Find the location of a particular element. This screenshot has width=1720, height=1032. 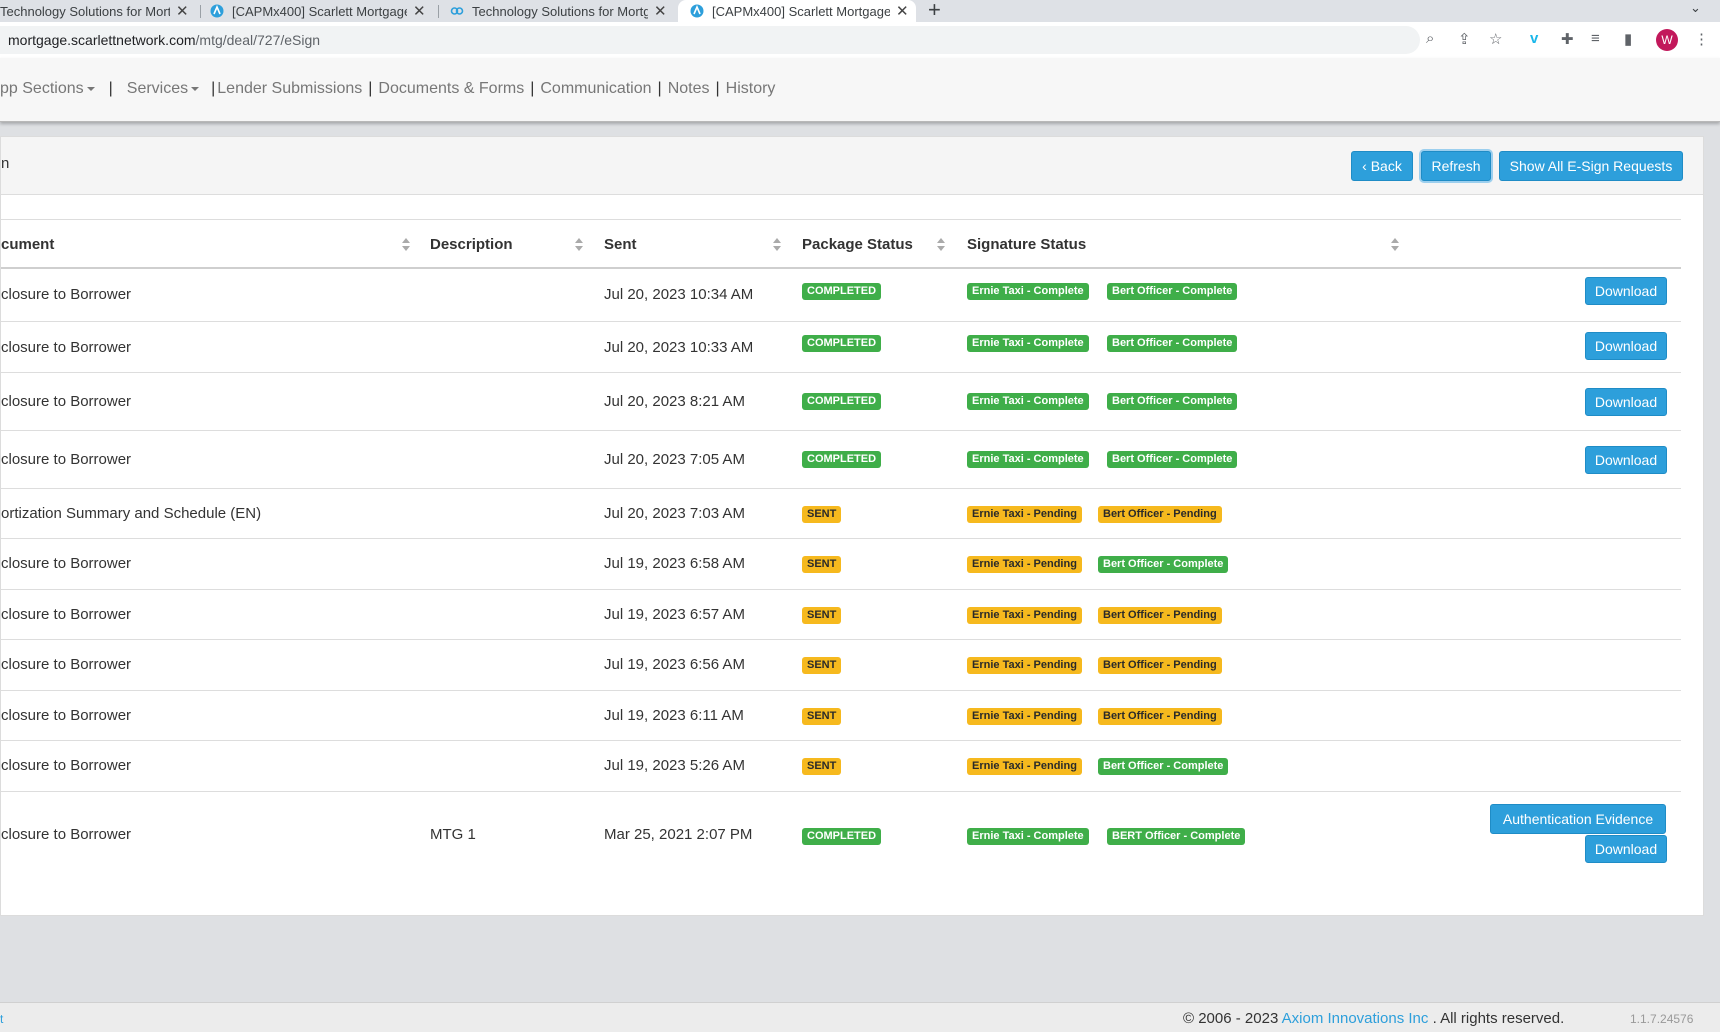

nav-notes: Notes is located at coordinates (689, 89).